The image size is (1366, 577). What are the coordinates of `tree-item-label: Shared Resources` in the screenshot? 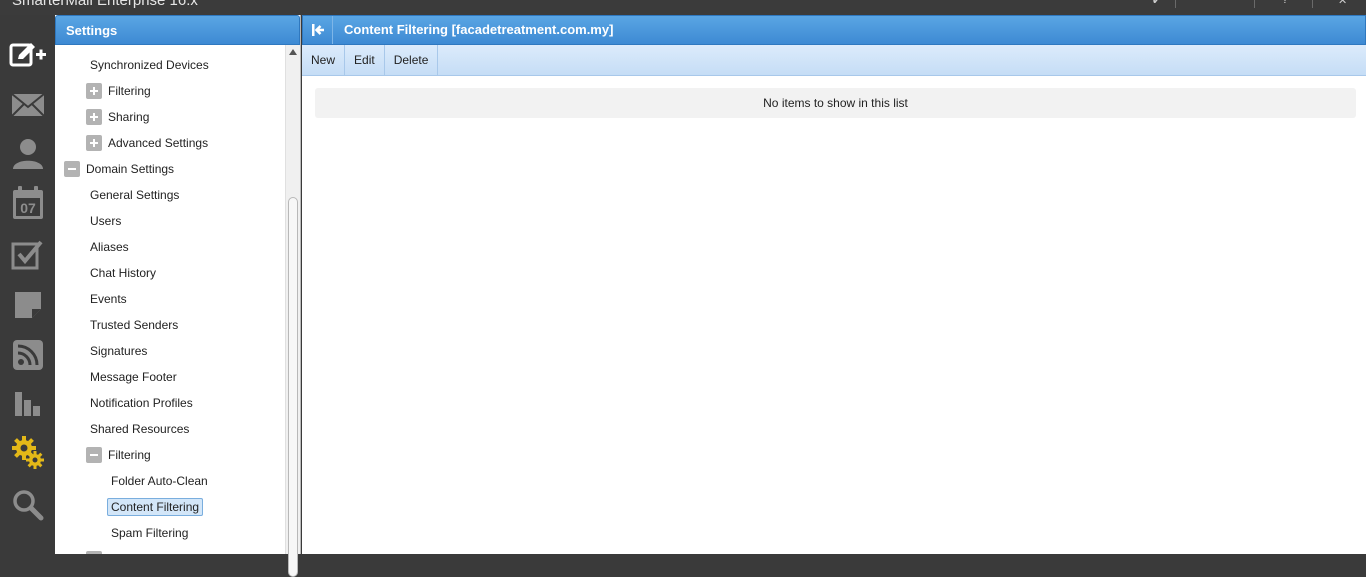 It's located at (140, 428).